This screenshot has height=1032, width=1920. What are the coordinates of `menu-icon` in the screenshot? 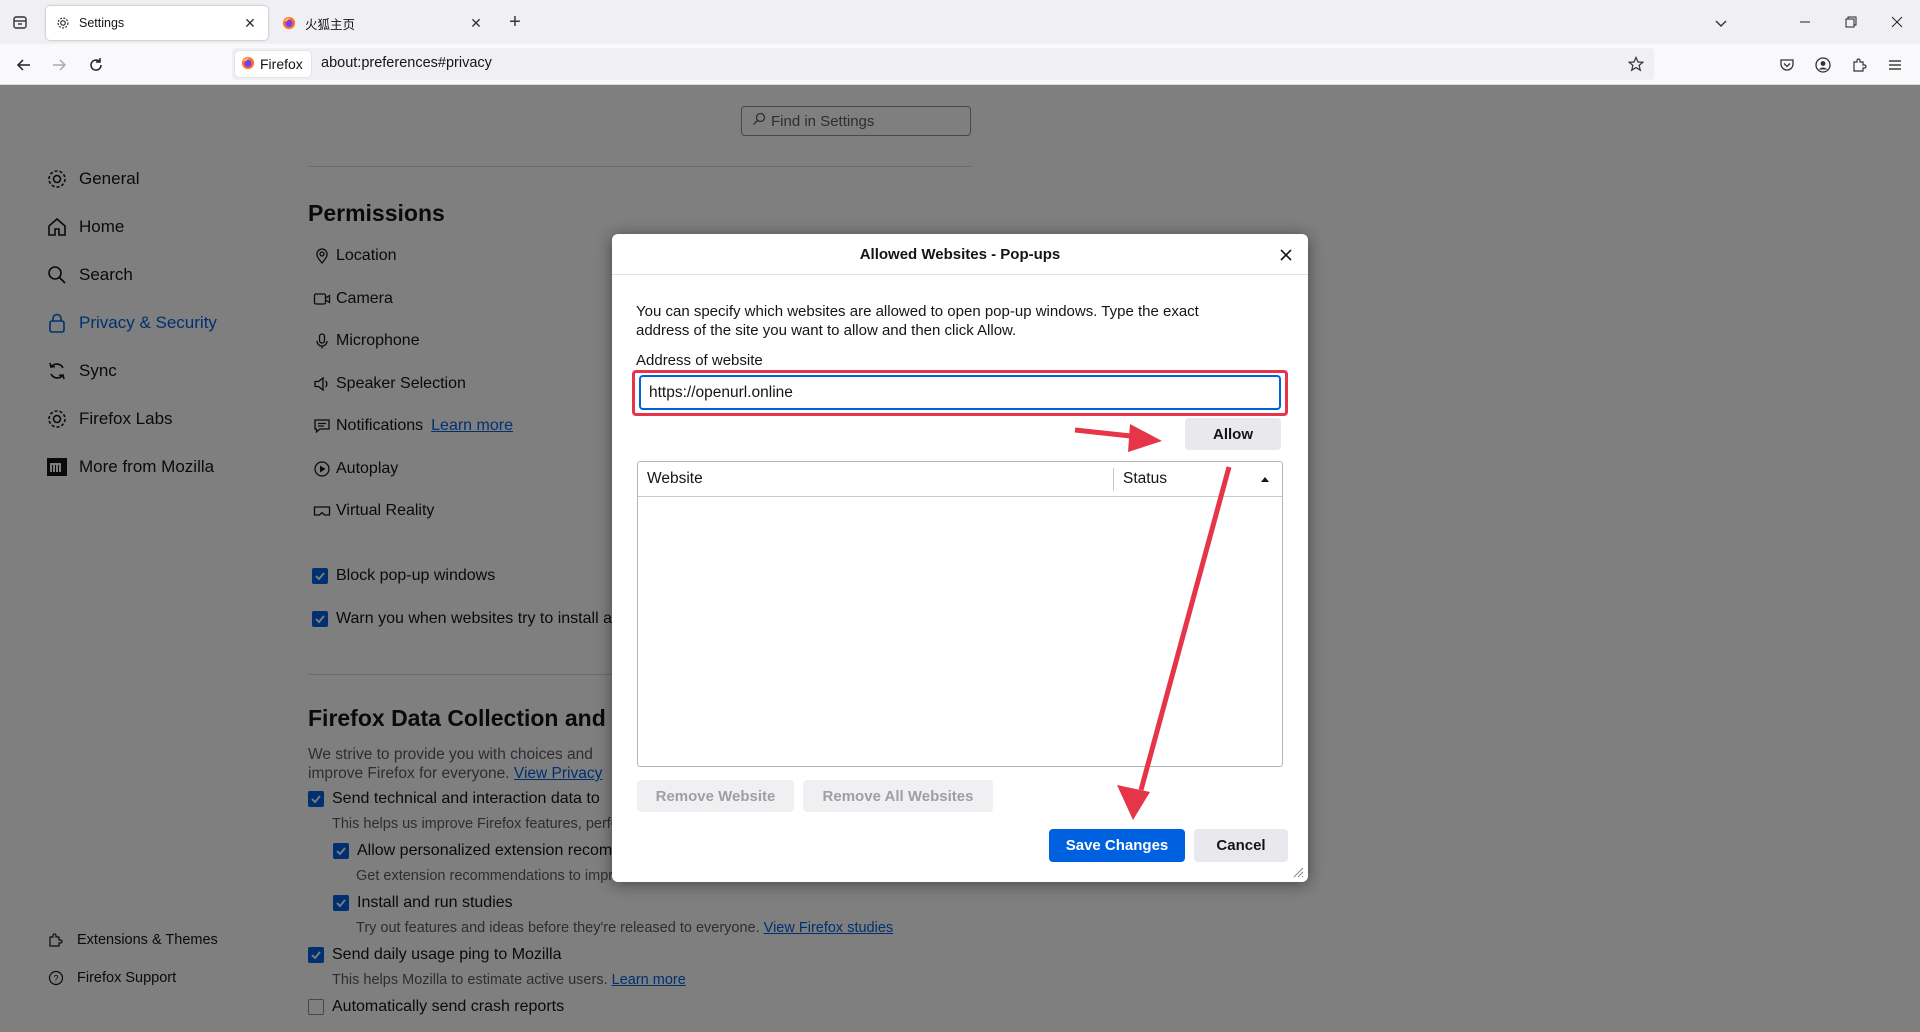 It's located at (1895, 65).